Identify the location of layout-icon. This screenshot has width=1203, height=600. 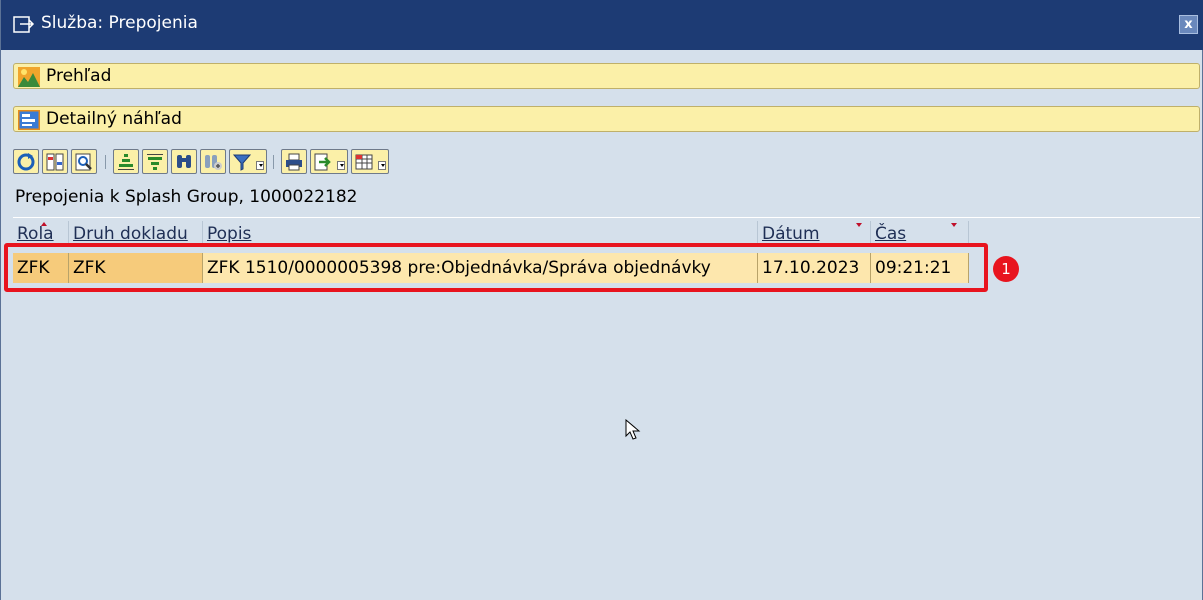
(364, 162).